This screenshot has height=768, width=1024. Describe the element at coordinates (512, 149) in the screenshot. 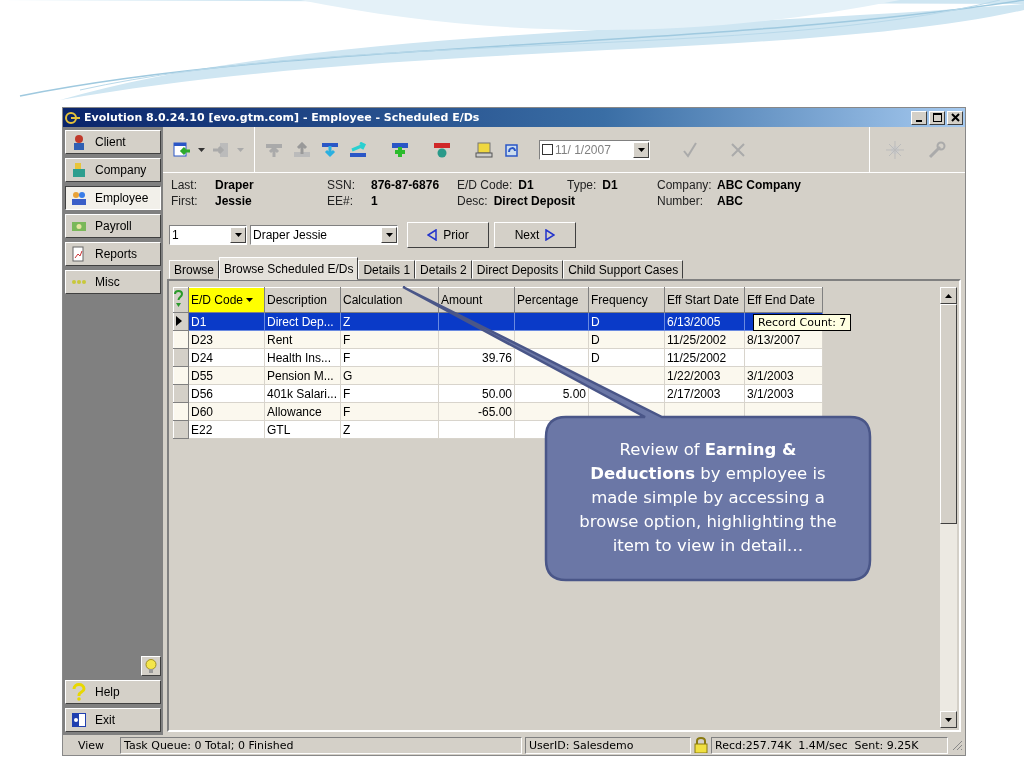

I see `refresh-icon` at that location.